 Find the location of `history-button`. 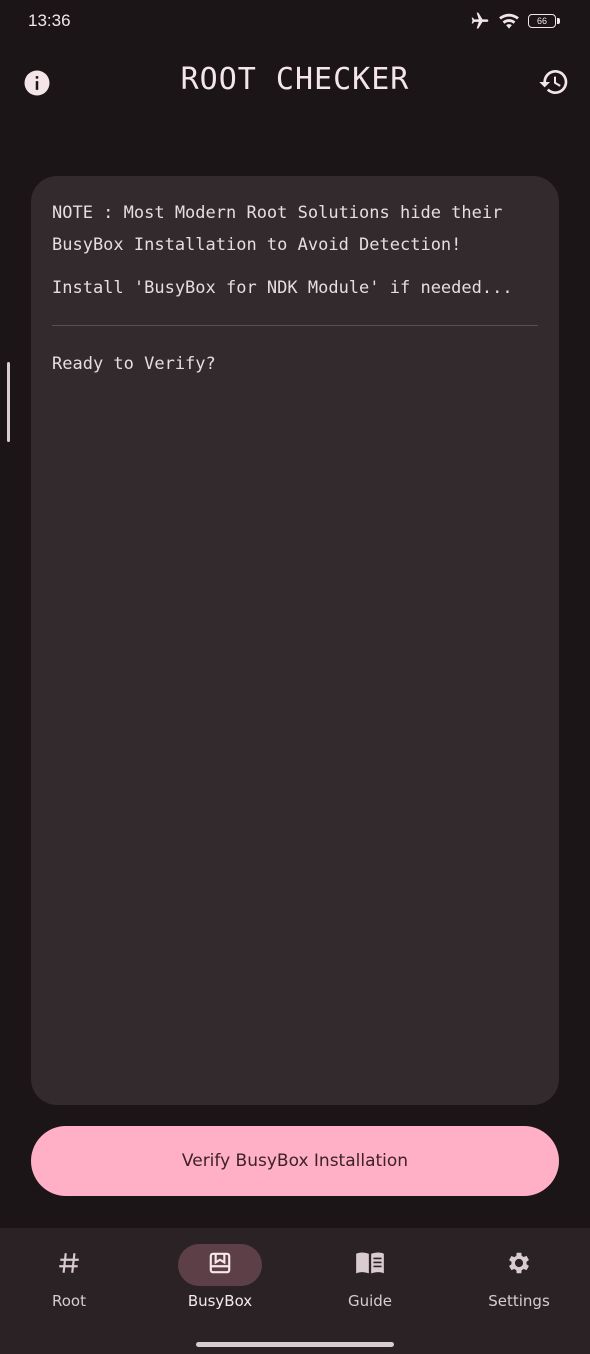

history-button is located at coordinates (554, 82).